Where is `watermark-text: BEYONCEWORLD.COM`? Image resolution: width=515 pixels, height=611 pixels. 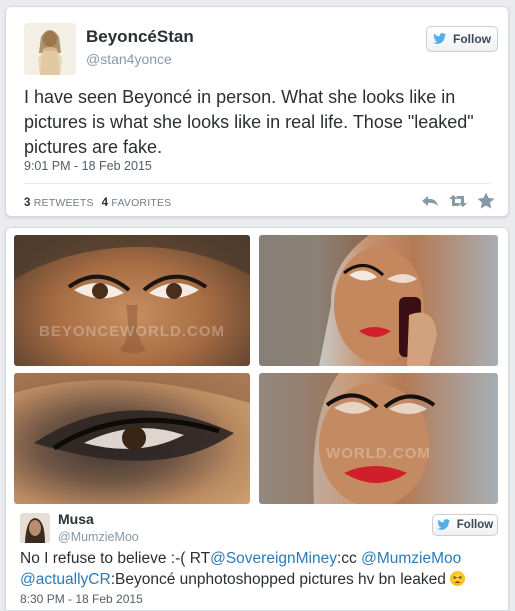 watermark-text: BEYONCEWORLD.COM is located at coordinates (132, 331).